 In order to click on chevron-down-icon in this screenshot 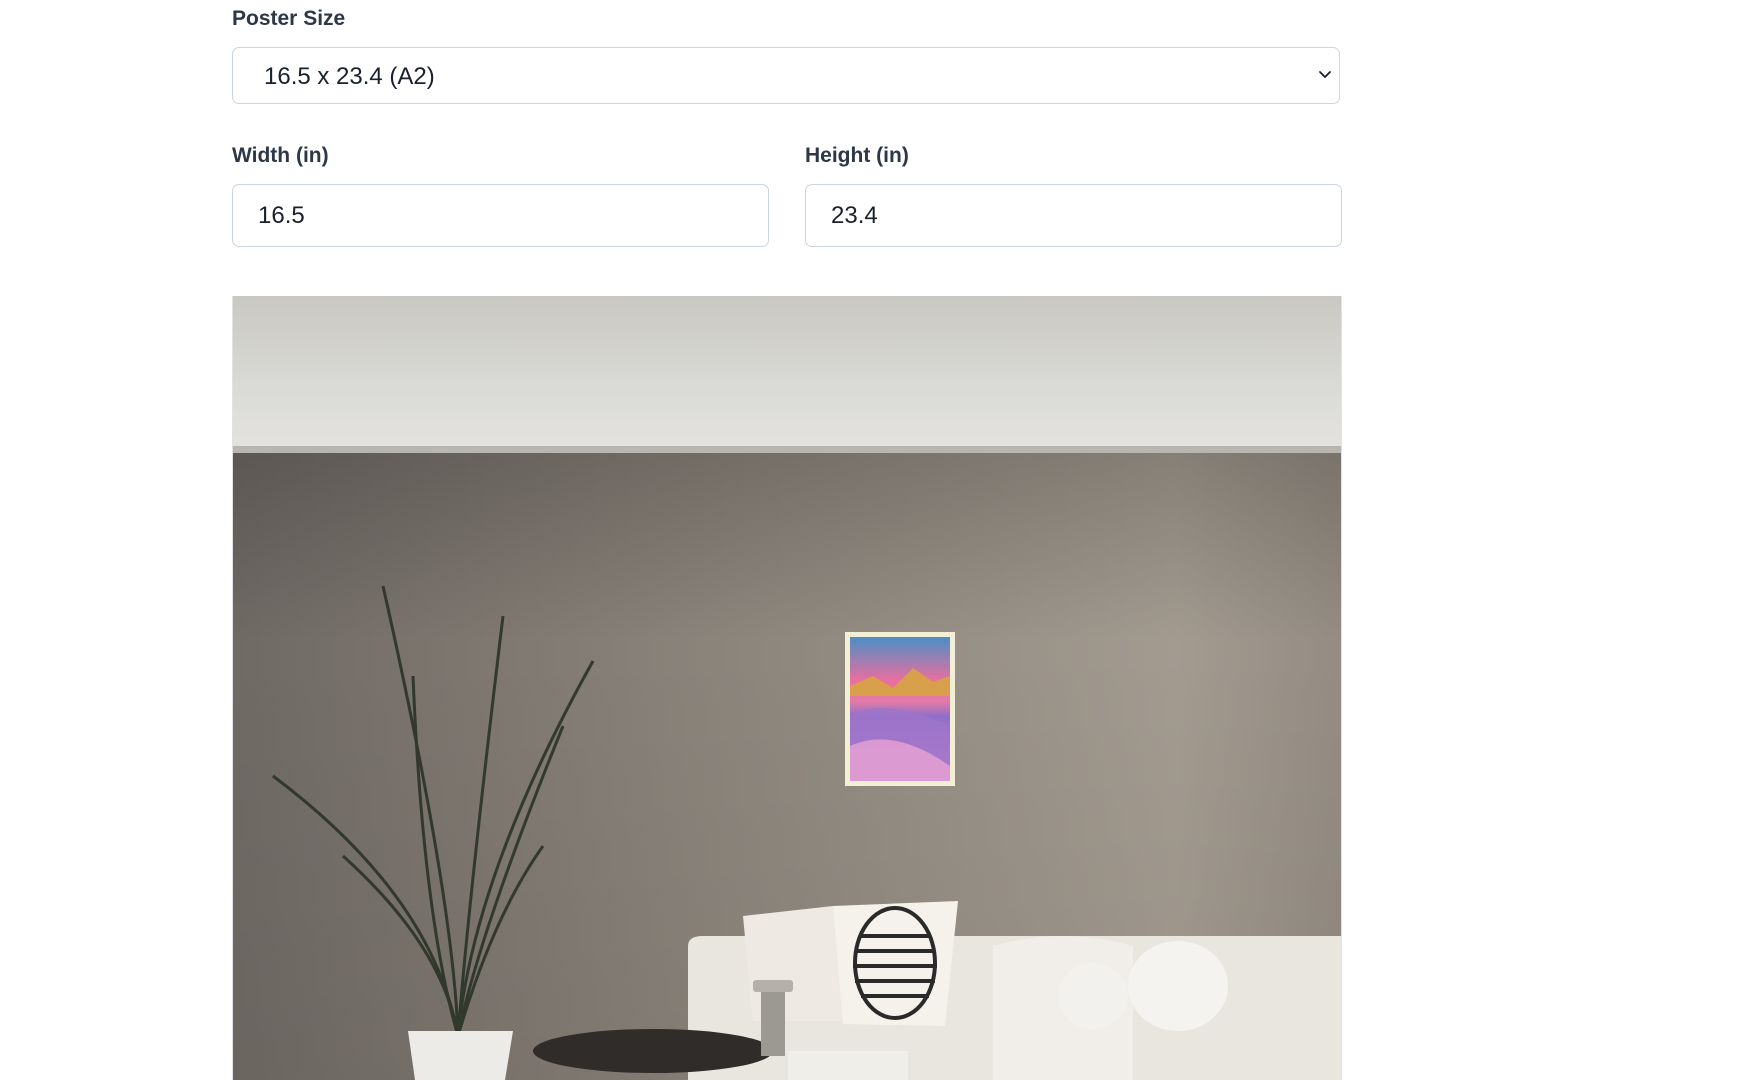, I will do `click(1325, 74)`.